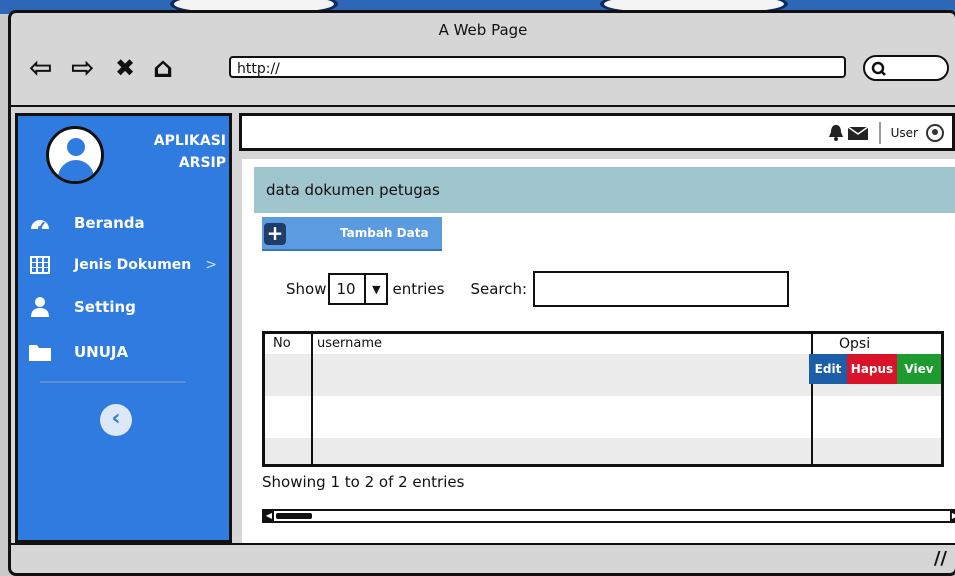 This screenshot has height=576, width=955. I want to click on column-header-no: No, so click(282, 343).